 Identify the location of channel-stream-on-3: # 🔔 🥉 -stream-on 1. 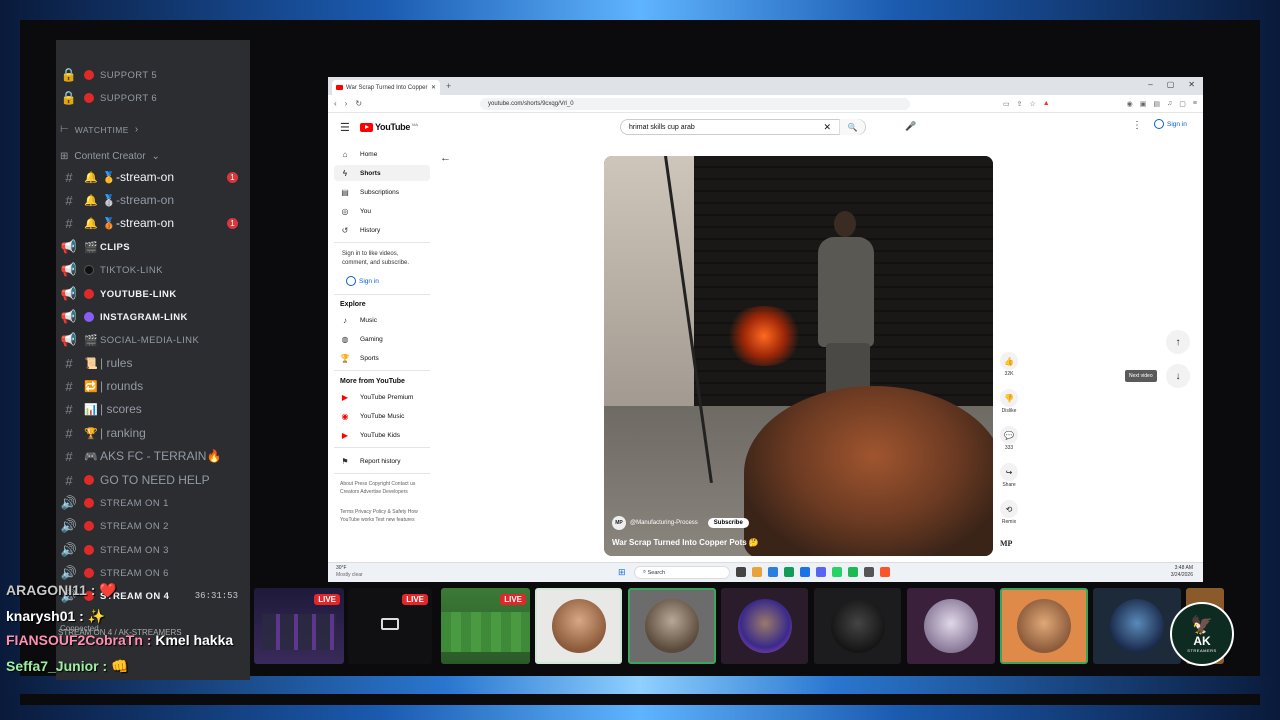
(153, 223).